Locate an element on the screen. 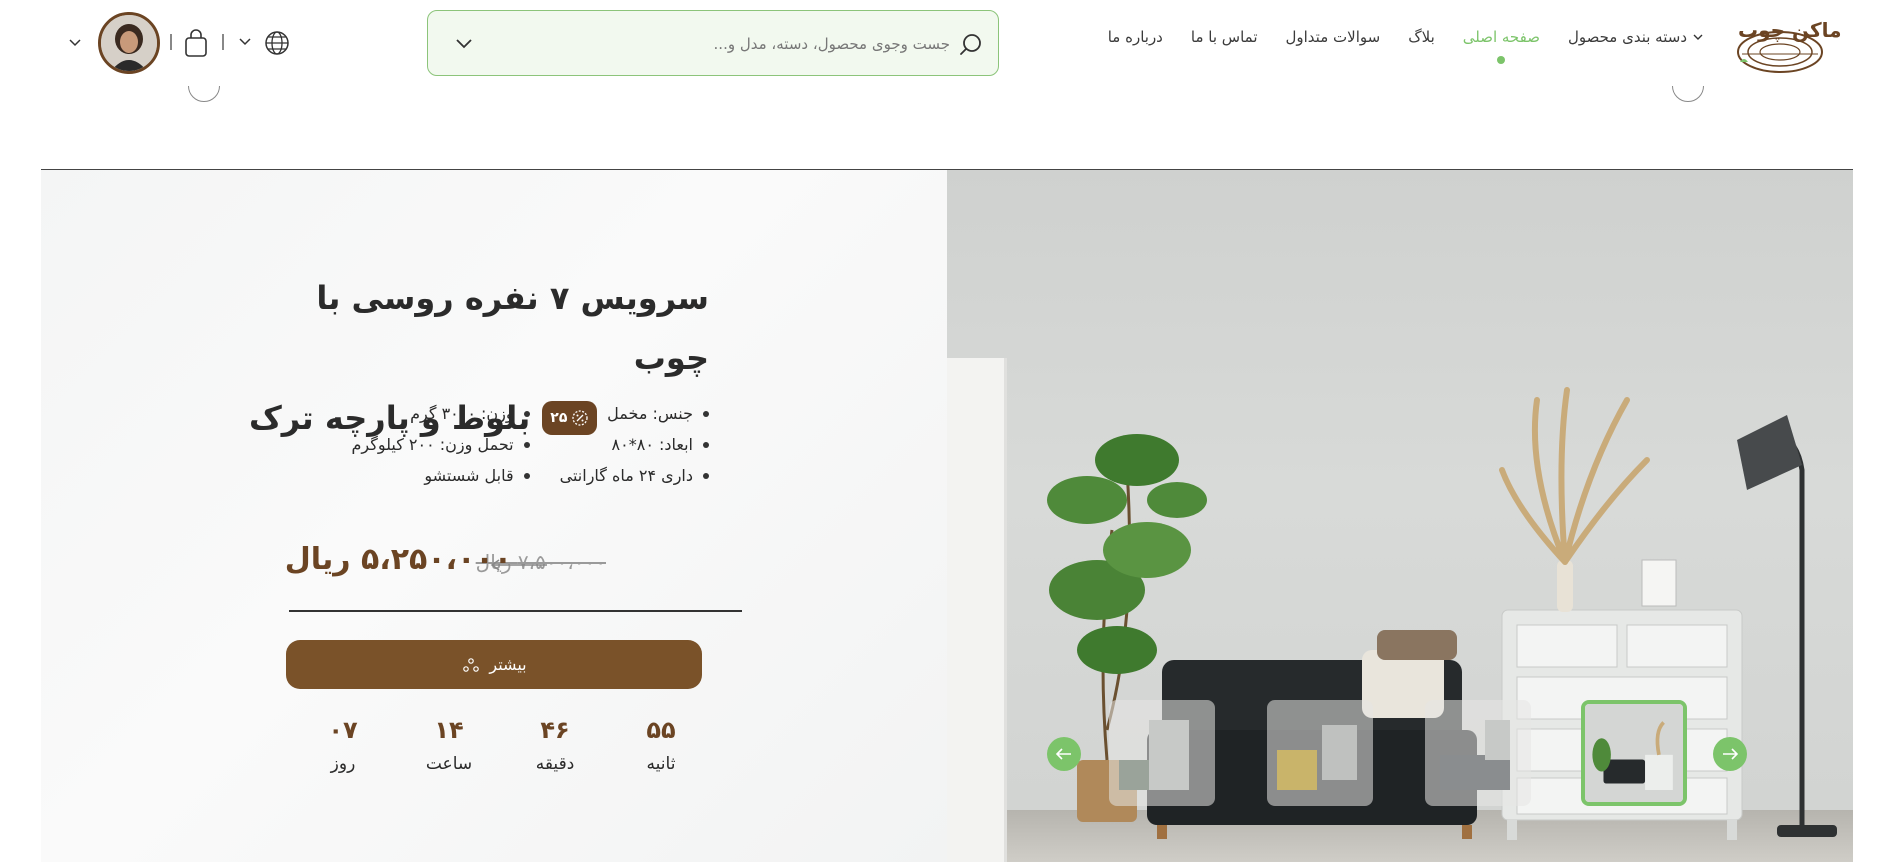 The height and width of the screenshot is (862, 1881). floor-lamp is located at coordinates (1787, 626).